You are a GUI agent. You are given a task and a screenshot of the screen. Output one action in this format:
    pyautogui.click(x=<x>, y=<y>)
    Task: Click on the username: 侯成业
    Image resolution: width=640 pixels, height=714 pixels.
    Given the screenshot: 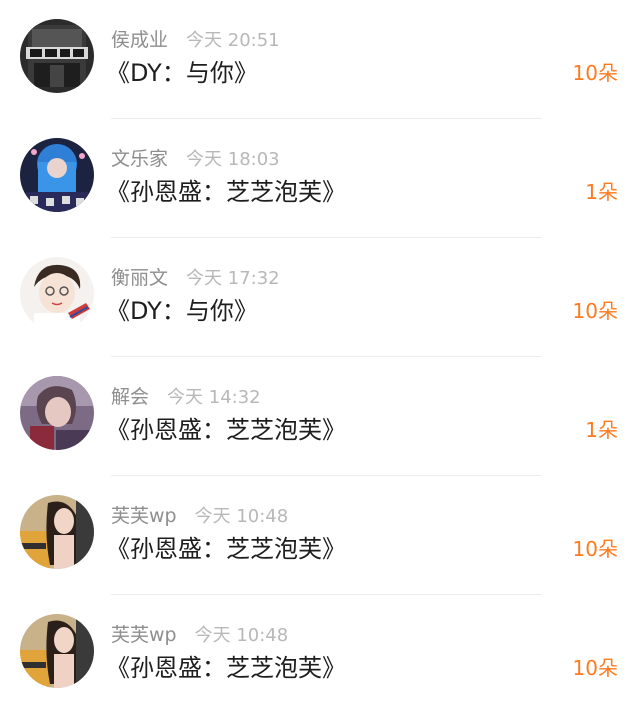 What is the action you would take?
    pyautogui.click(x=139, y=40)
    